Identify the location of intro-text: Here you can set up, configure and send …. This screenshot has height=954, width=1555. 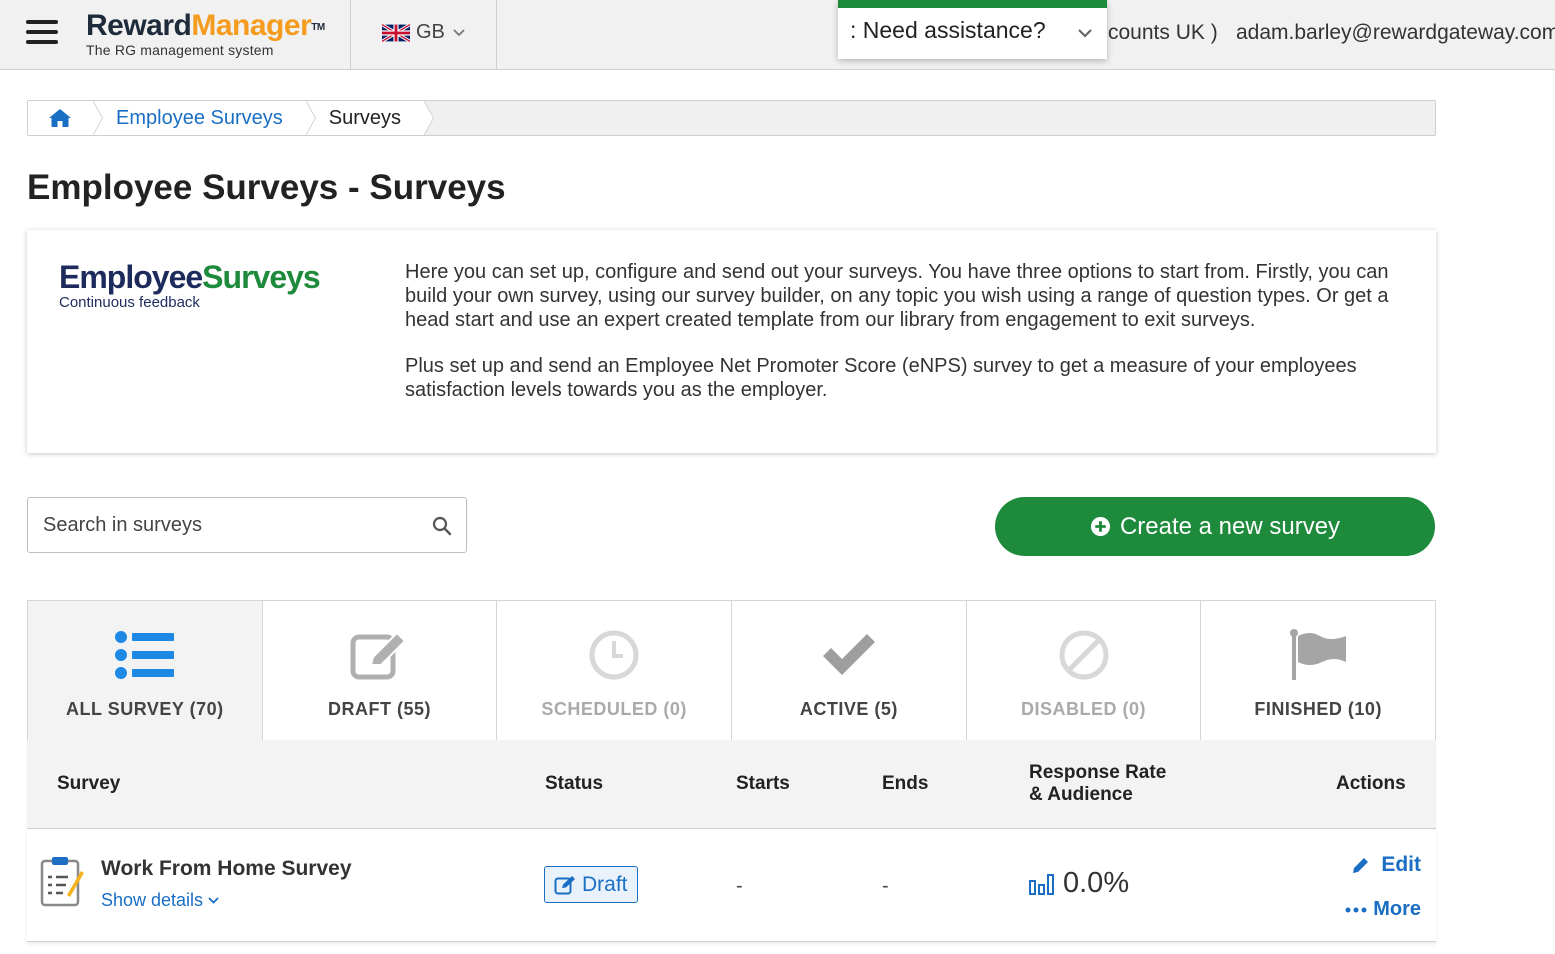
(907, 331).